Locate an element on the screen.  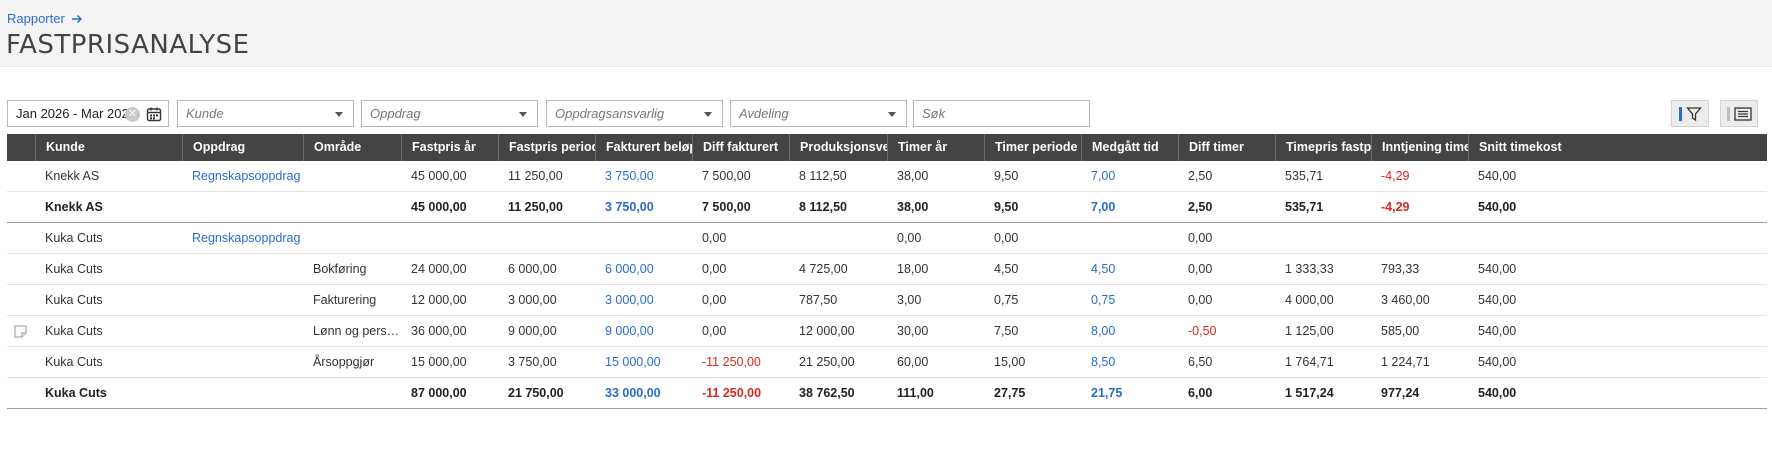
note-icon is located at coordinates (20, 331).